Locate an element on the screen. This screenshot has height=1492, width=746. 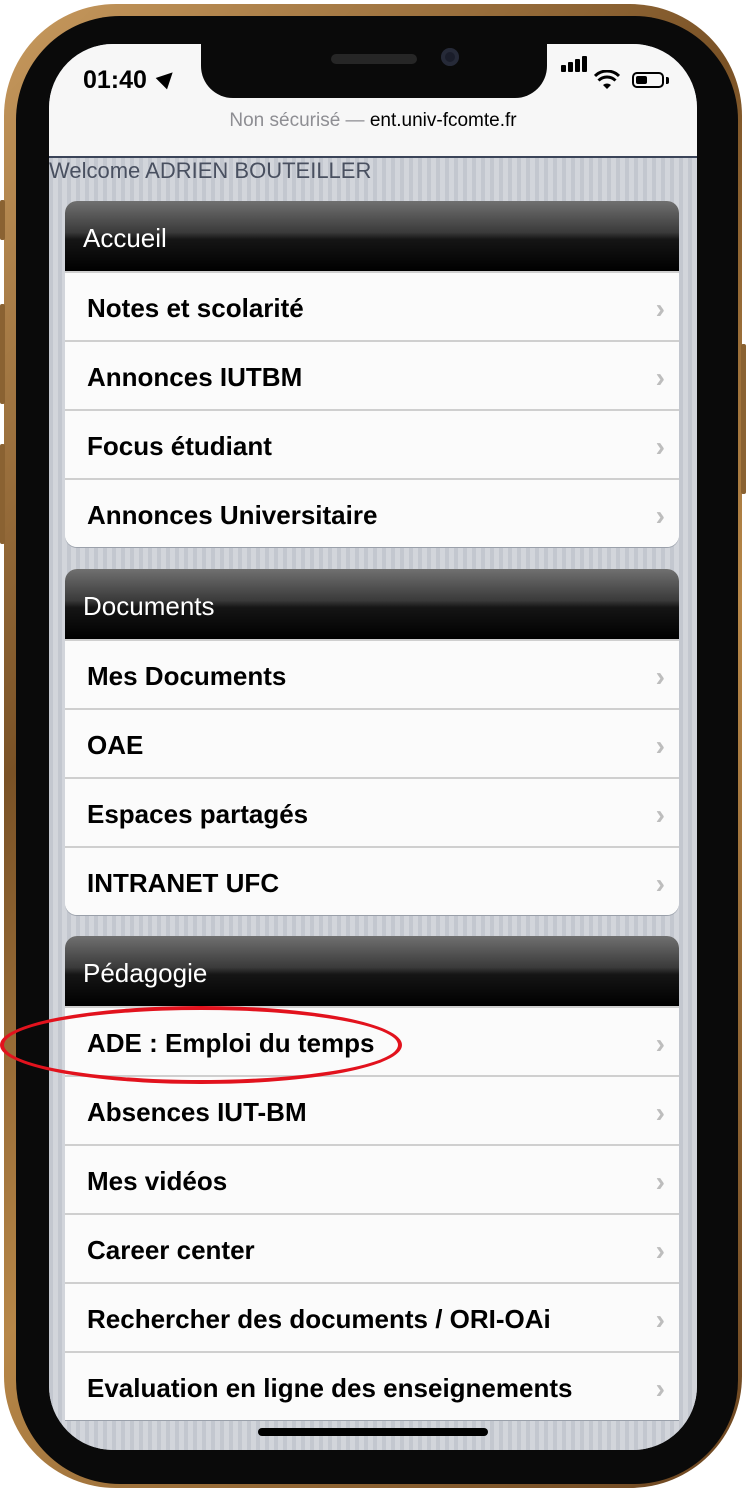
menu-item-label: Rechercher des documents / ORI-OAi is located at coordinates (319, 1319).